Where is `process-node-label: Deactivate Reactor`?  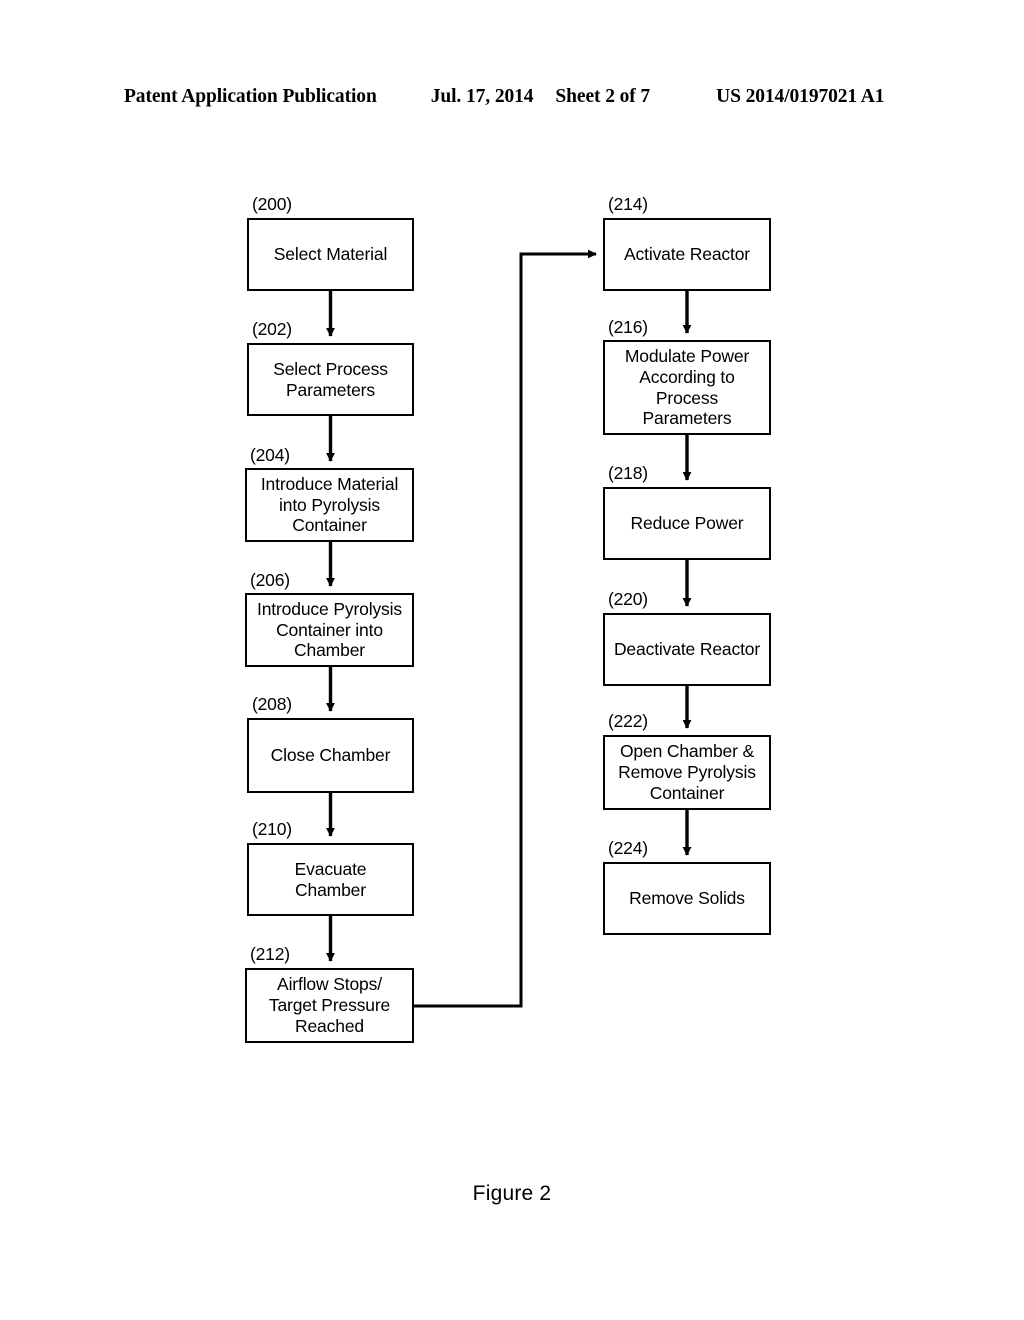 process-node-label: Deactivate Reactor is located at coordinates (687, 649).